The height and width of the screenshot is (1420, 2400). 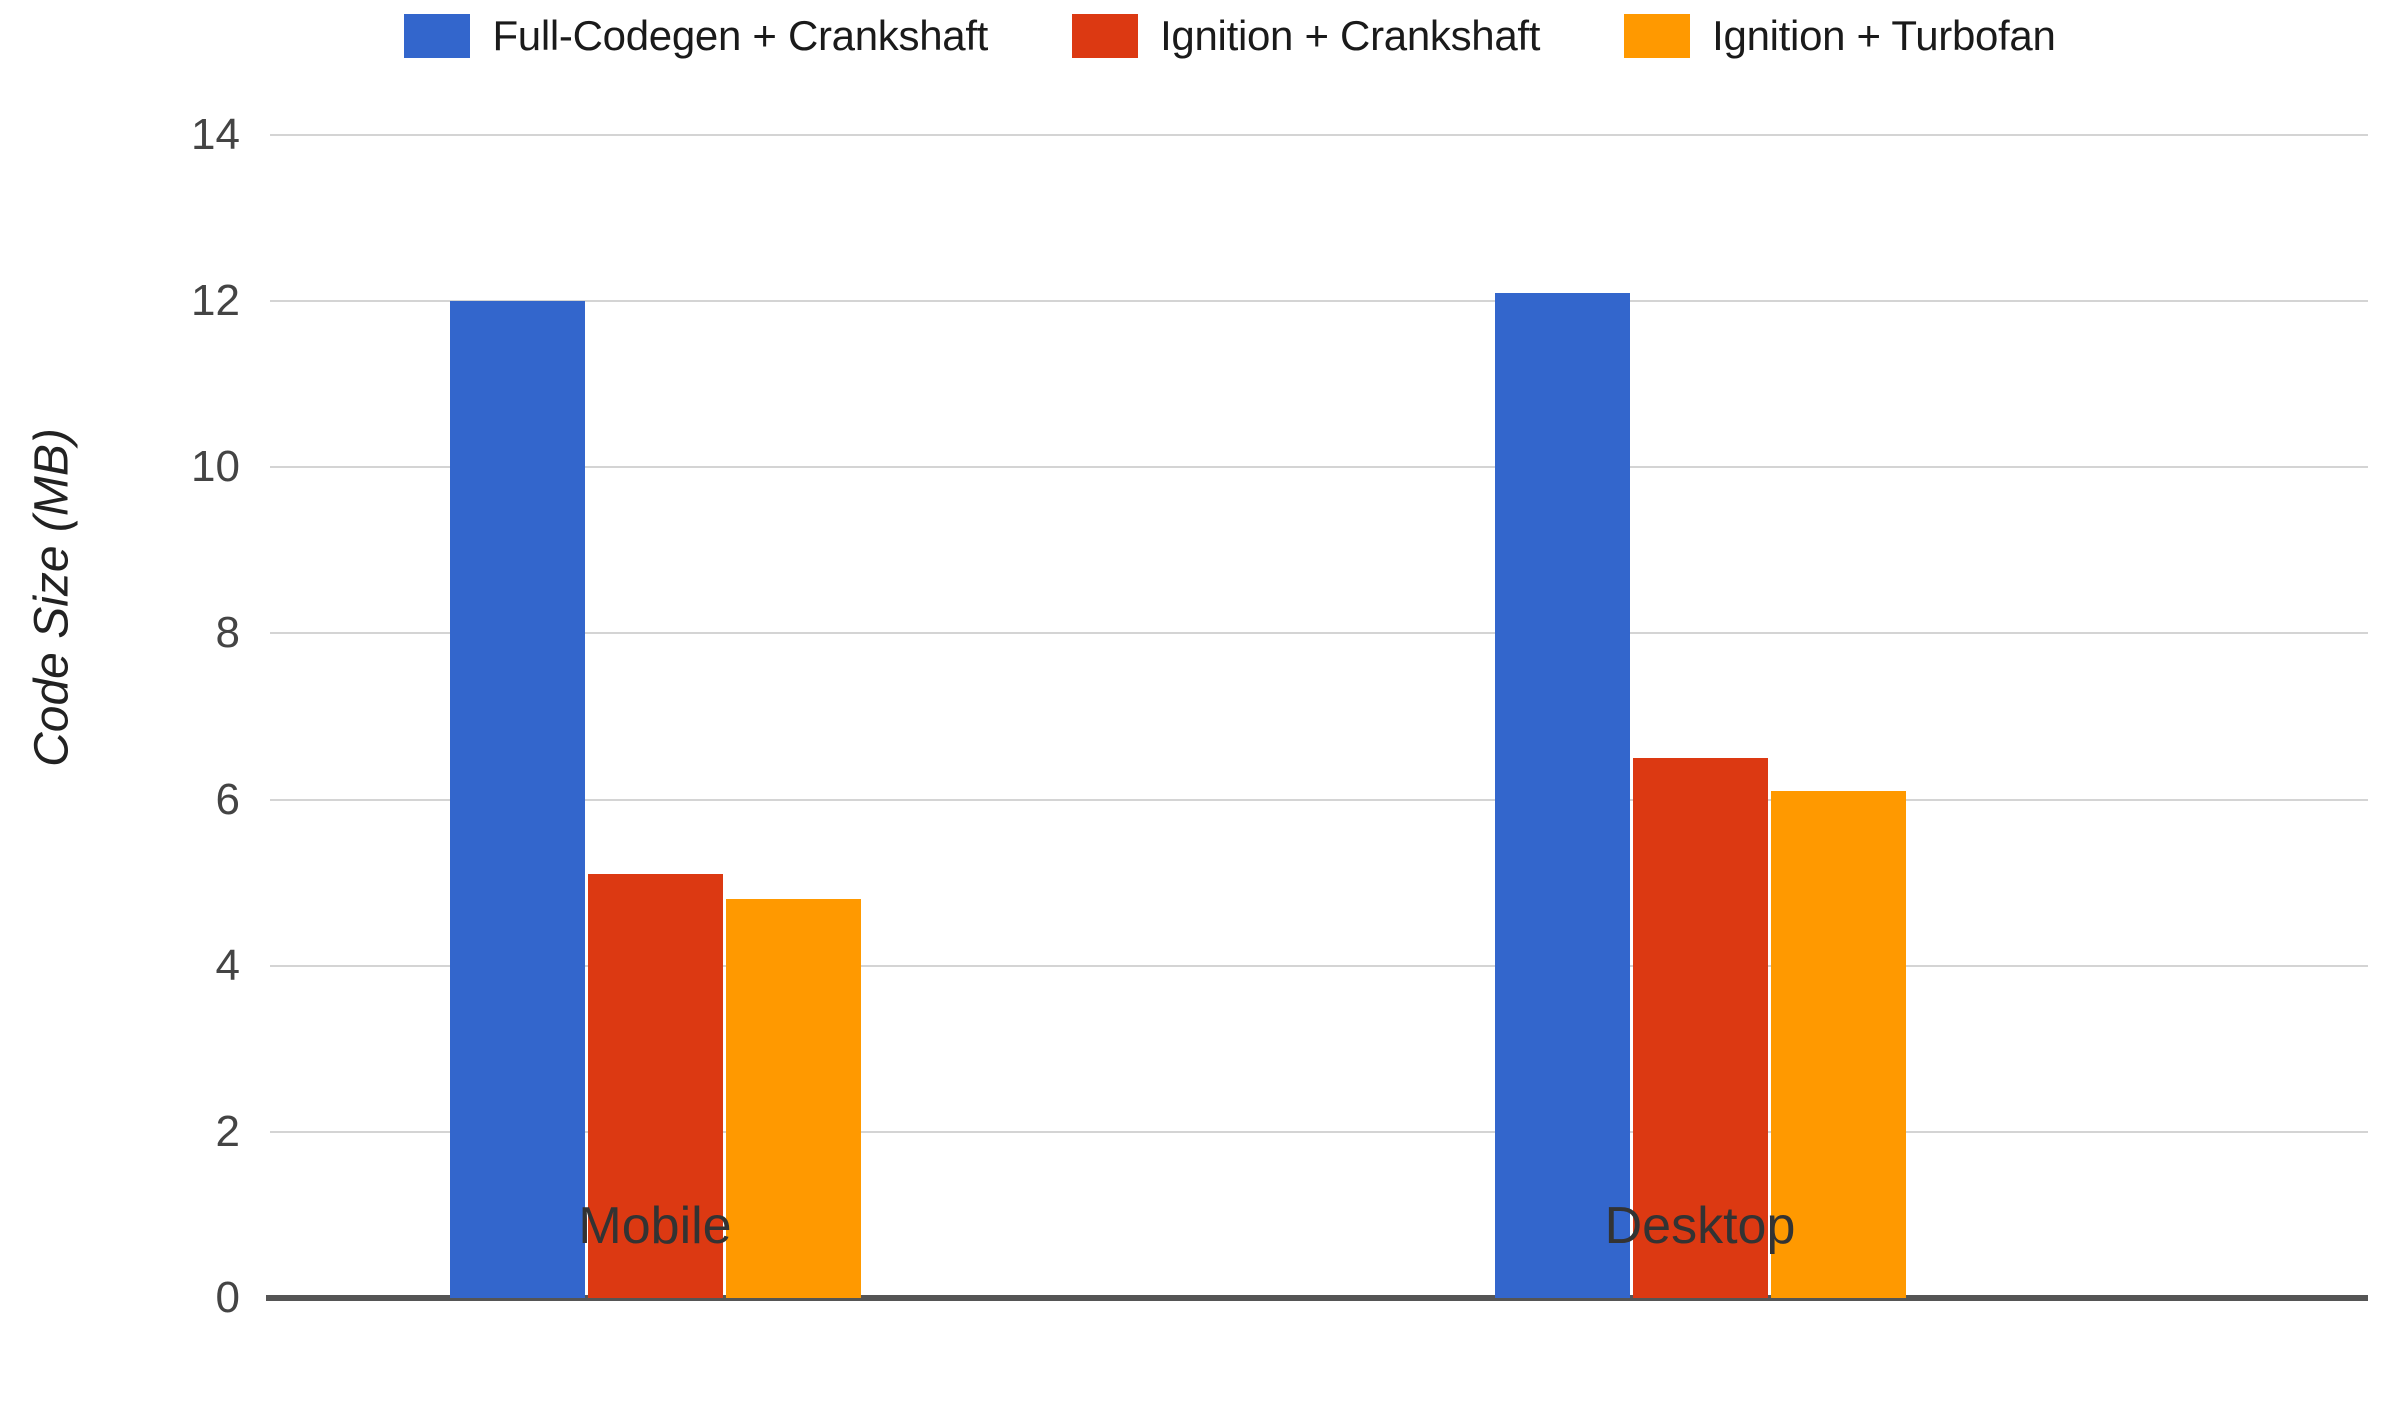 What do you see at coordinates (227, 633) in the screenshot?
I see `y-axis-tick-label: 8` at bounding box center [227, 633].